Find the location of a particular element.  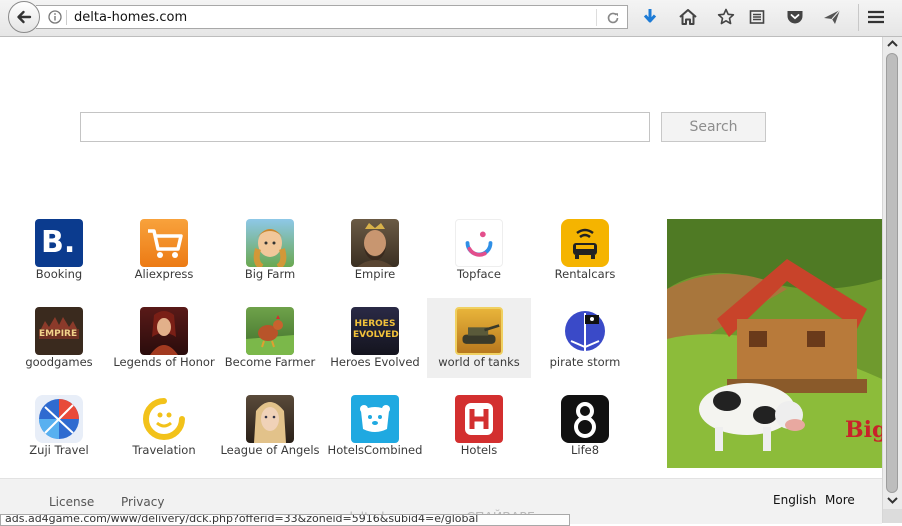

privacy-link: Privacy is located at coordinates (142, 502).